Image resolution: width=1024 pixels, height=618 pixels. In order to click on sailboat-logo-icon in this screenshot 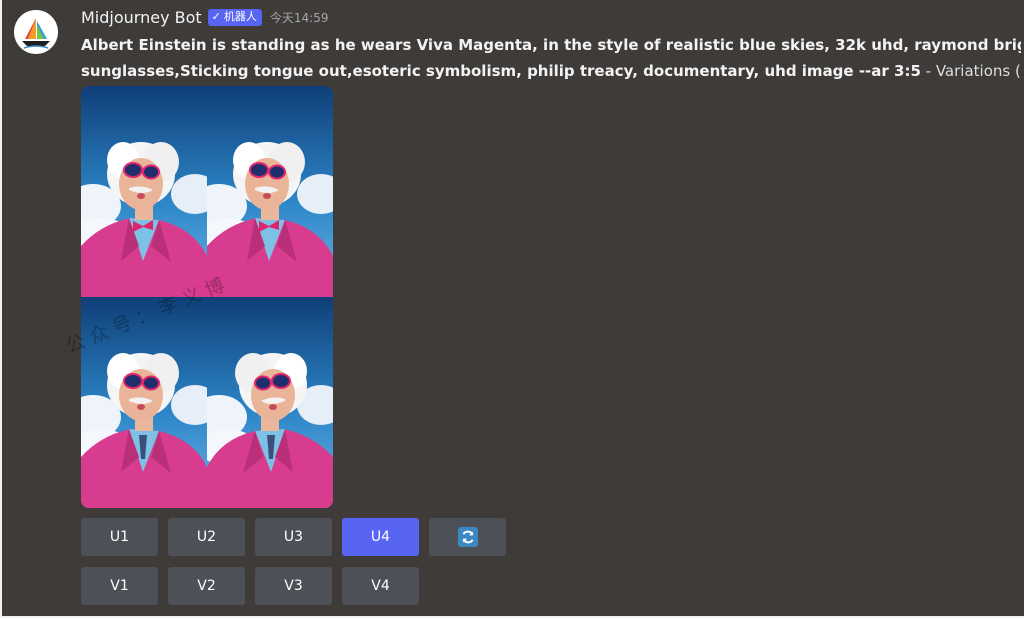, I will do `click(36, 32)`.